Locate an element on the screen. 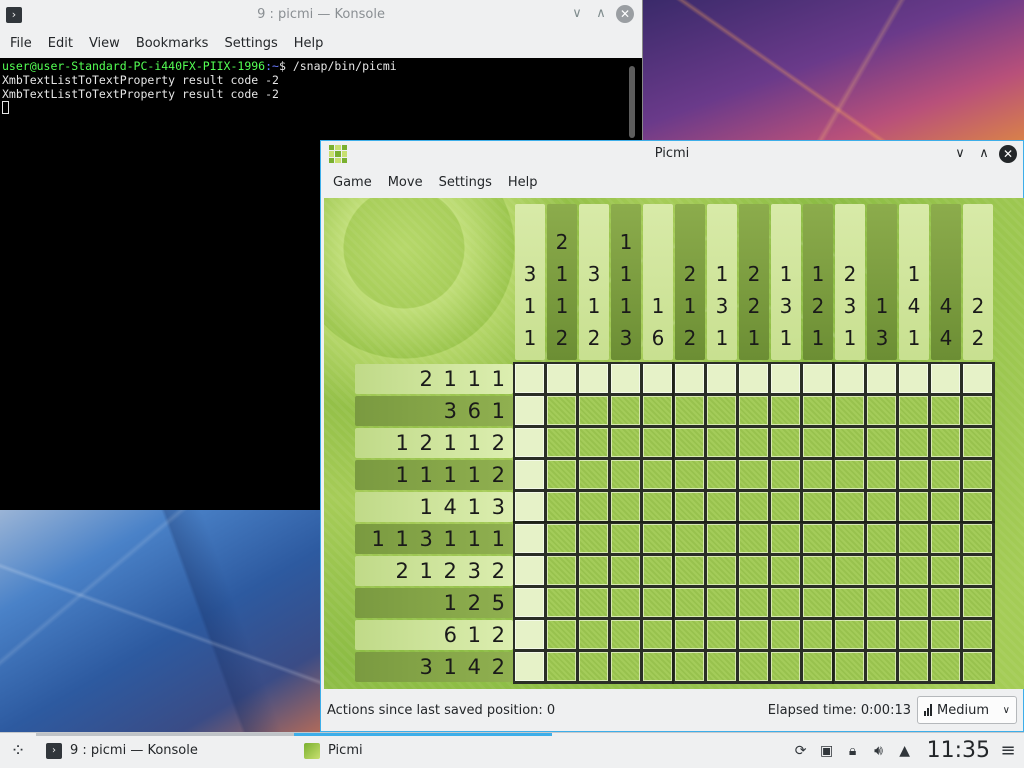 This screenshot has height=768, width=1024. task-picmi: Picmi is located at coordinates (423, 750).